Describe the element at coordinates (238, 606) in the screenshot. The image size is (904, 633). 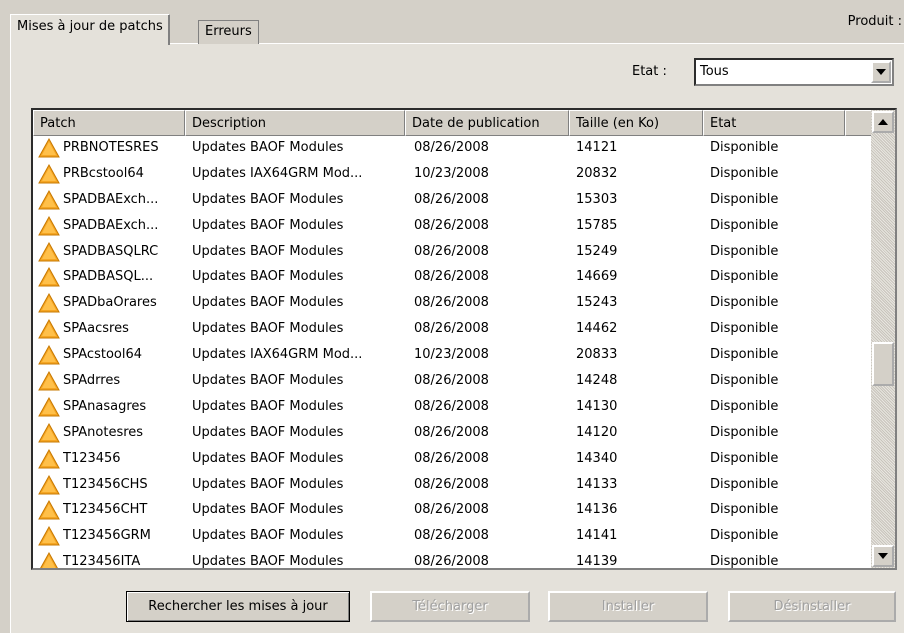
I see `search-updates-button: Rechercher les mises à jour` at that location.